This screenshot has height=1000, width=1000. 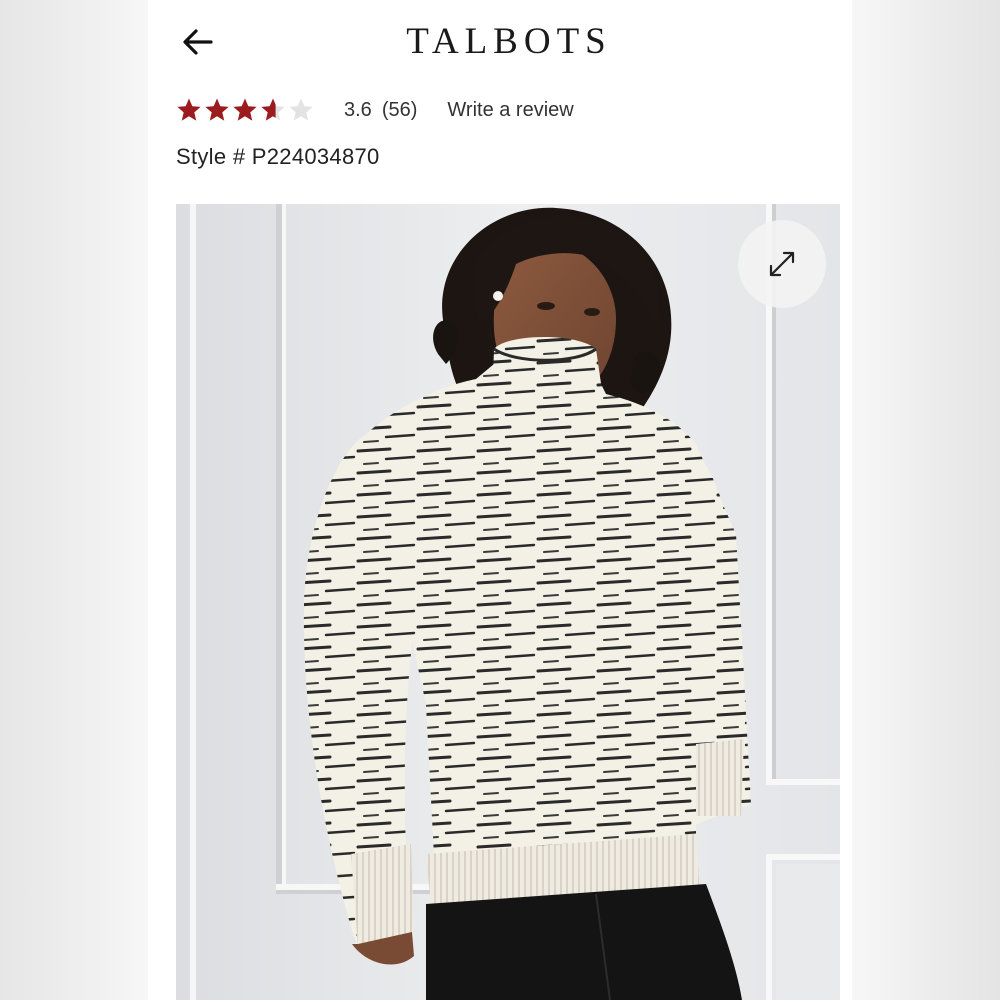 I want to click on rating-row: 3.6 (56) Write a review, so click(x=375, y=110).